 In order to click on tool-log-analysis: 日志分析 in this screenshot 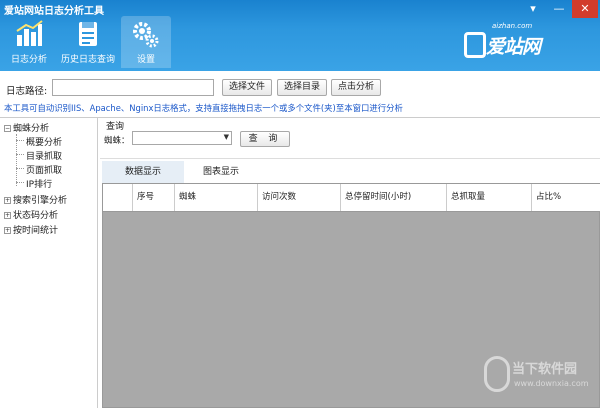, I will do `click(29, 42)`.